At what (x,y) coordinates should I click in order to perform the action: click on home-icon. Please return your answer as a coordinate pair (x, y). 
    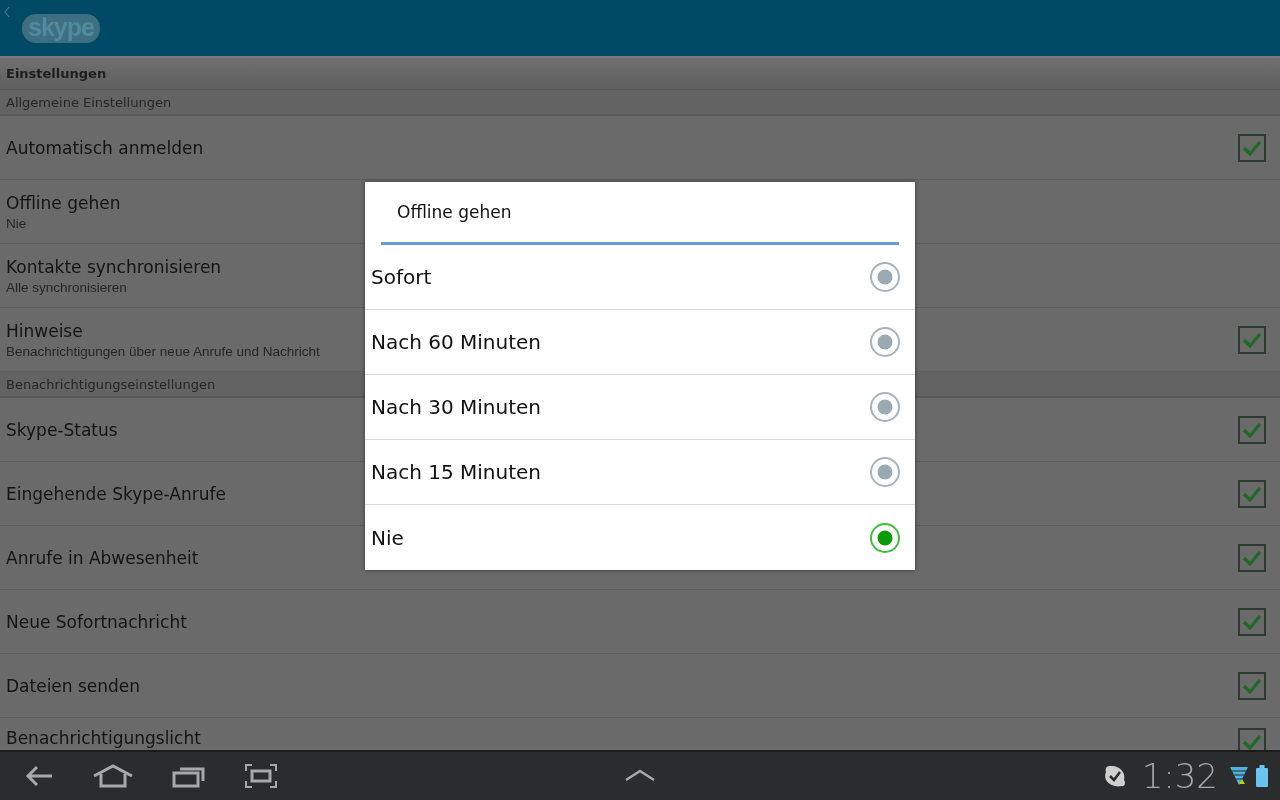
    Looking at the image, I should click on (113, 776).